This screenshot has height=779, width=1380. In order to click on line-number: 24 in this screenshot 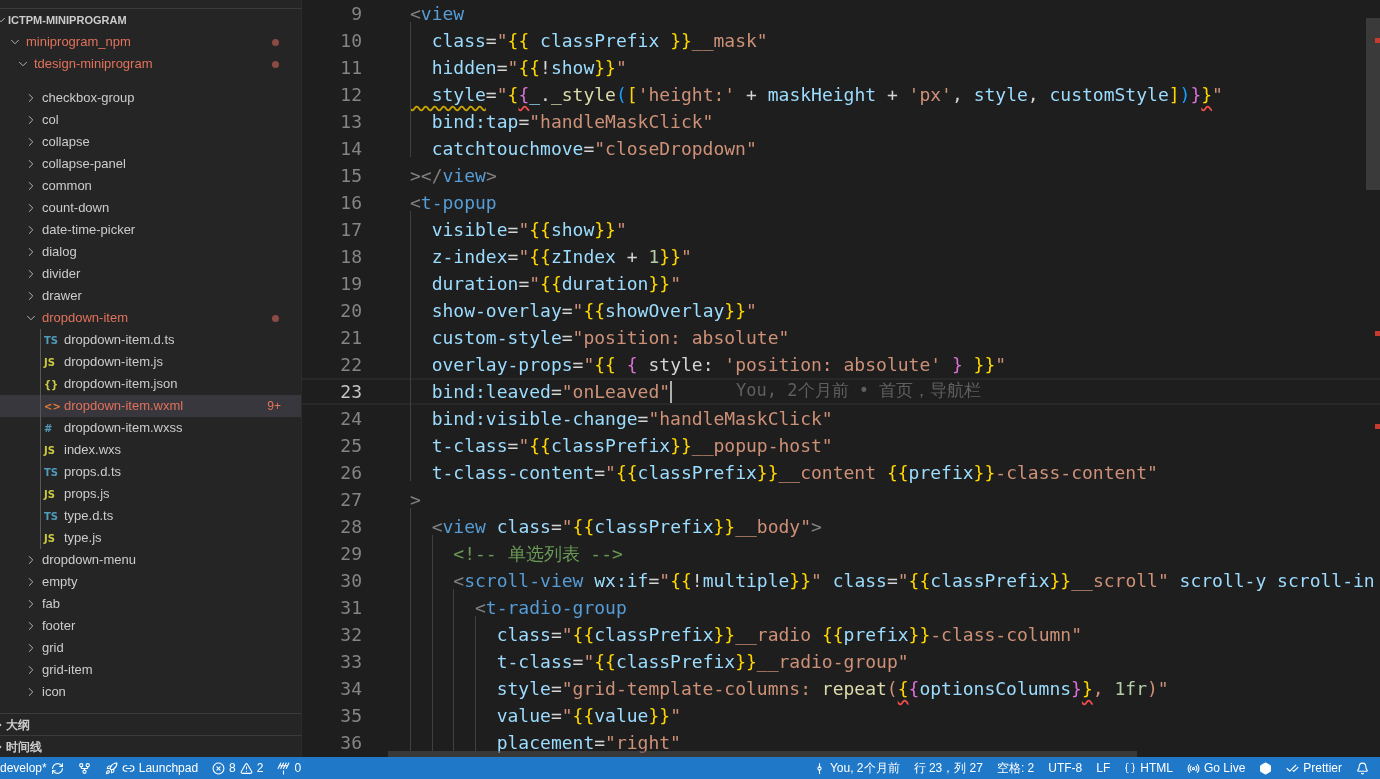, I will do `click(350, 419)`.